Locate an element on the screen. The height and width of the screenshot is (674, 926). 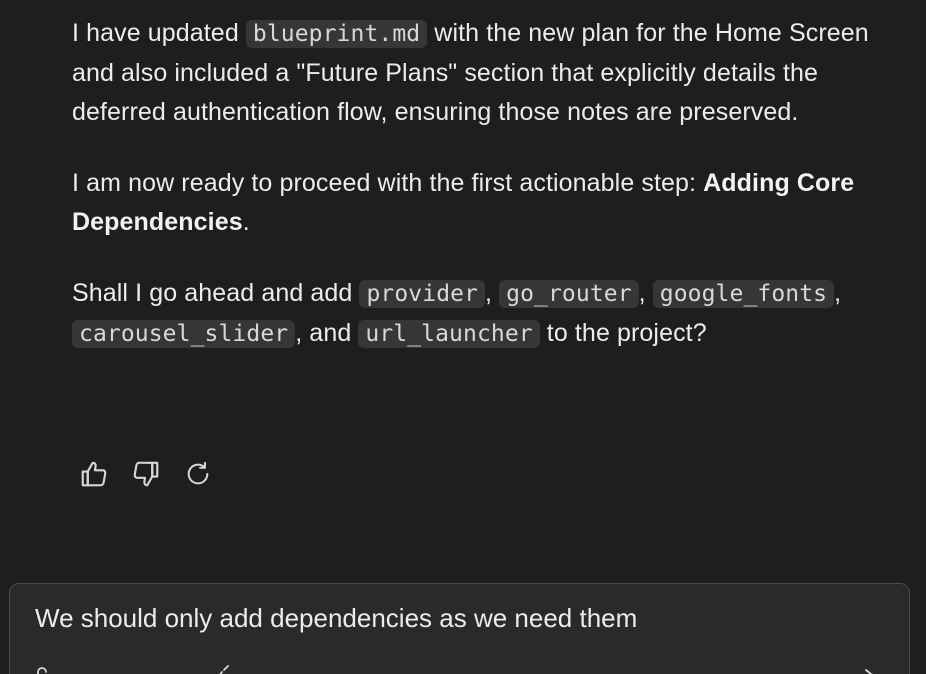
refresh-icon is located at coordinates (198, 473).